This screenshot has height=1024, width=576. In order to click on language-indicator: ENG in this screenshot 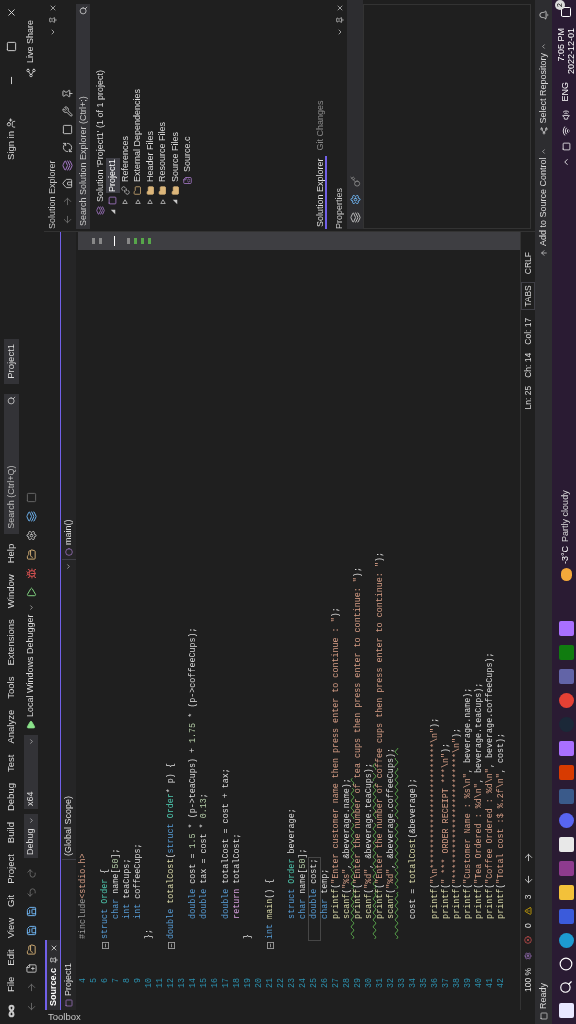, I will do `click(566, 92)`.